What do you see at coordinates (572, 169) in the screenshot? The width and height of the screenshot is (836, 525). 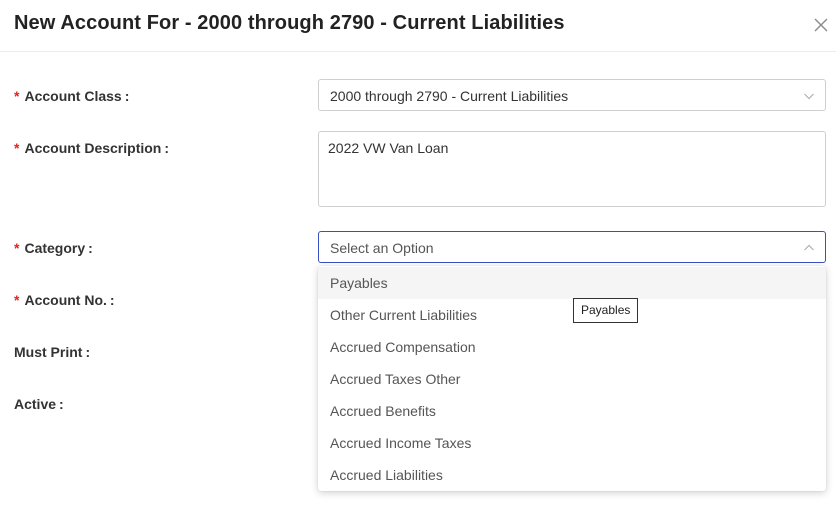 I see `account-description-textarea: 2022 VW Van Loan` at bounding box center [572, 169].